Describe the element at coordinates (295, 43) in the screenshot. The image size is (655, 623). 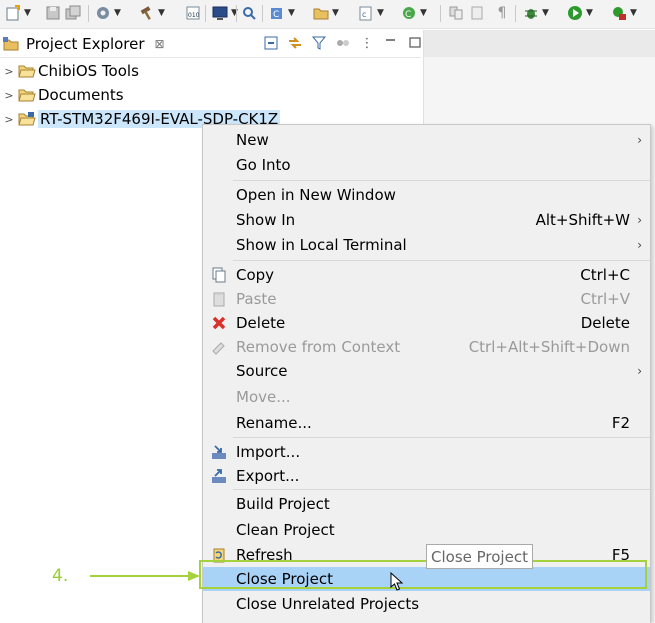
I see `link-with-editor-icon` at that location.